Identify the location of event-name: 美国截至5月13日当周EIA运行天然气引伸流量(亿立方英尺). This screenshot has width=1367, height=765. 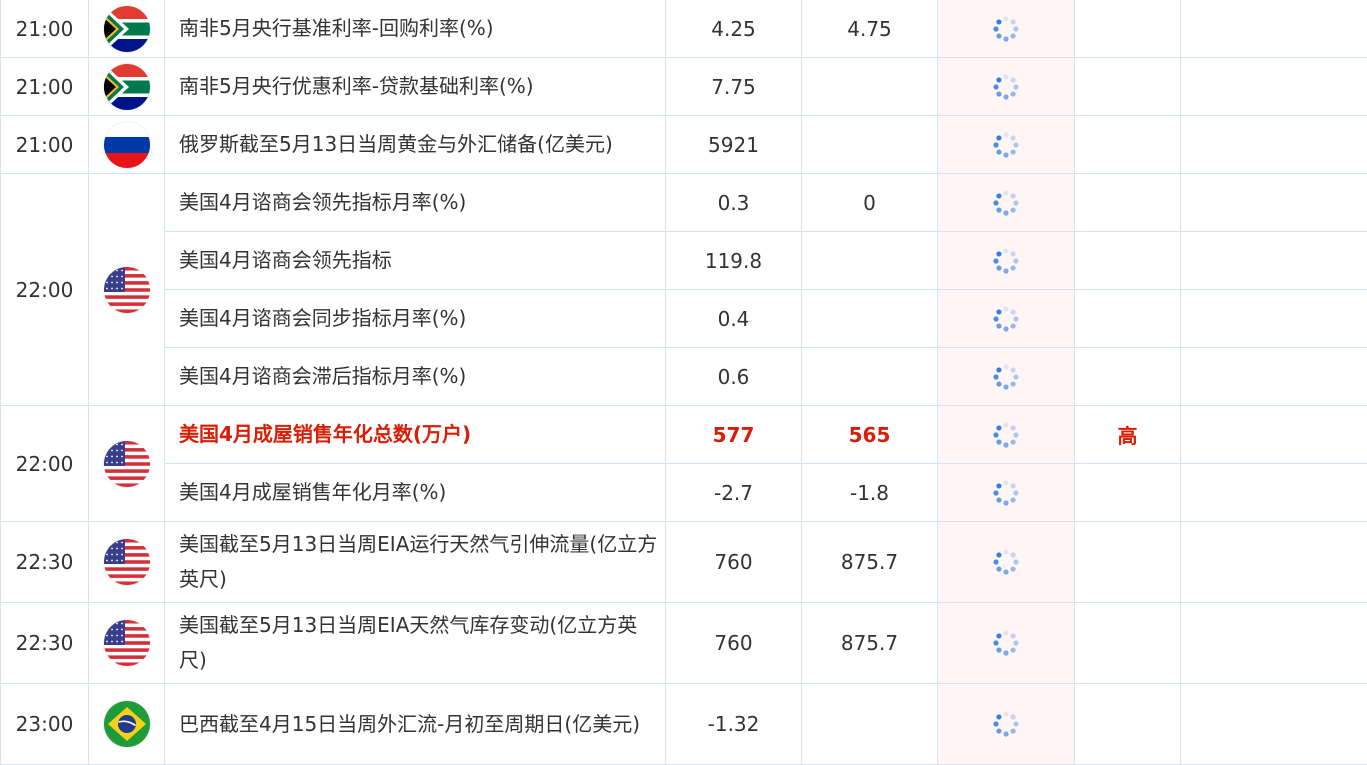
(415, 562).